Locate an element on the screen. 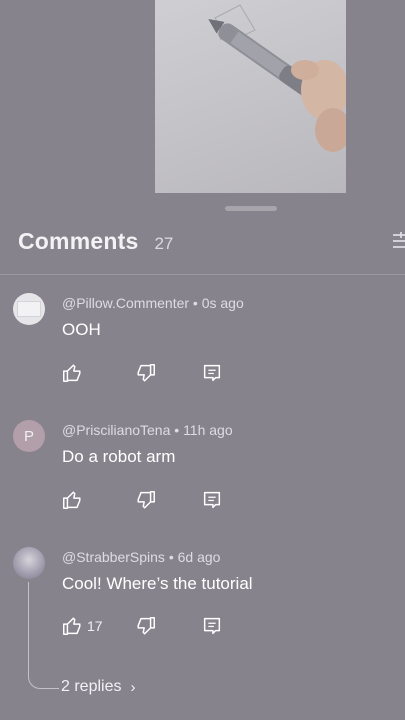 The width and height of the screenshot is (405, 720). comment-author: @PriscilianoTena is located at coordinates (116, 430).